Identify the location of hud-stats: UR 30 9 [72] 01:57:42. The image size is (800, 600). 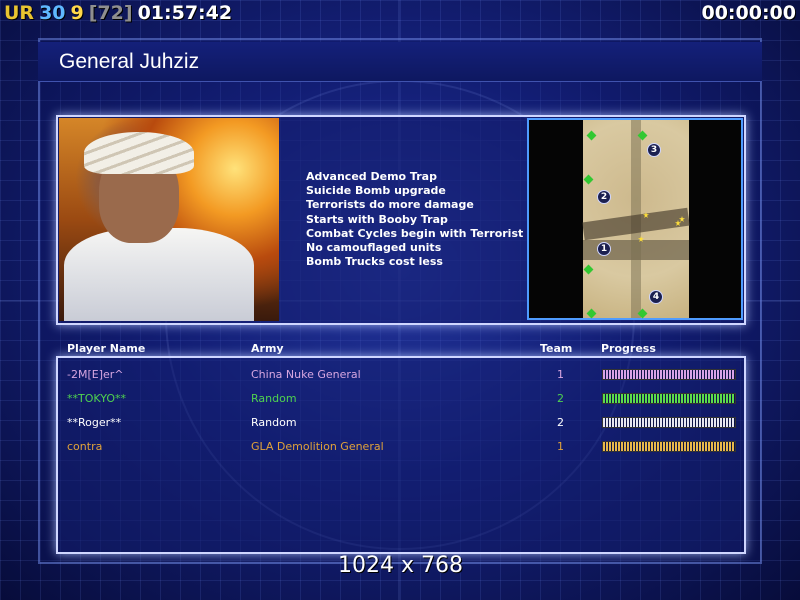
(120, 13).